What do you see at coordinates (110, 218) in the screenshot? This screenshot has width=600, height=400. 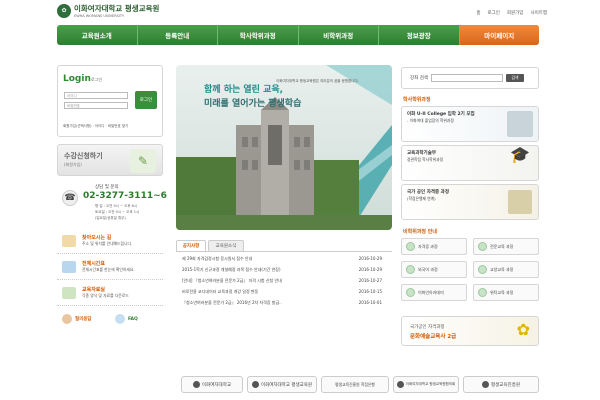 I see `contact-hours-3: (일요일/공휴일 휴무)` at bounding box center [110, 218].